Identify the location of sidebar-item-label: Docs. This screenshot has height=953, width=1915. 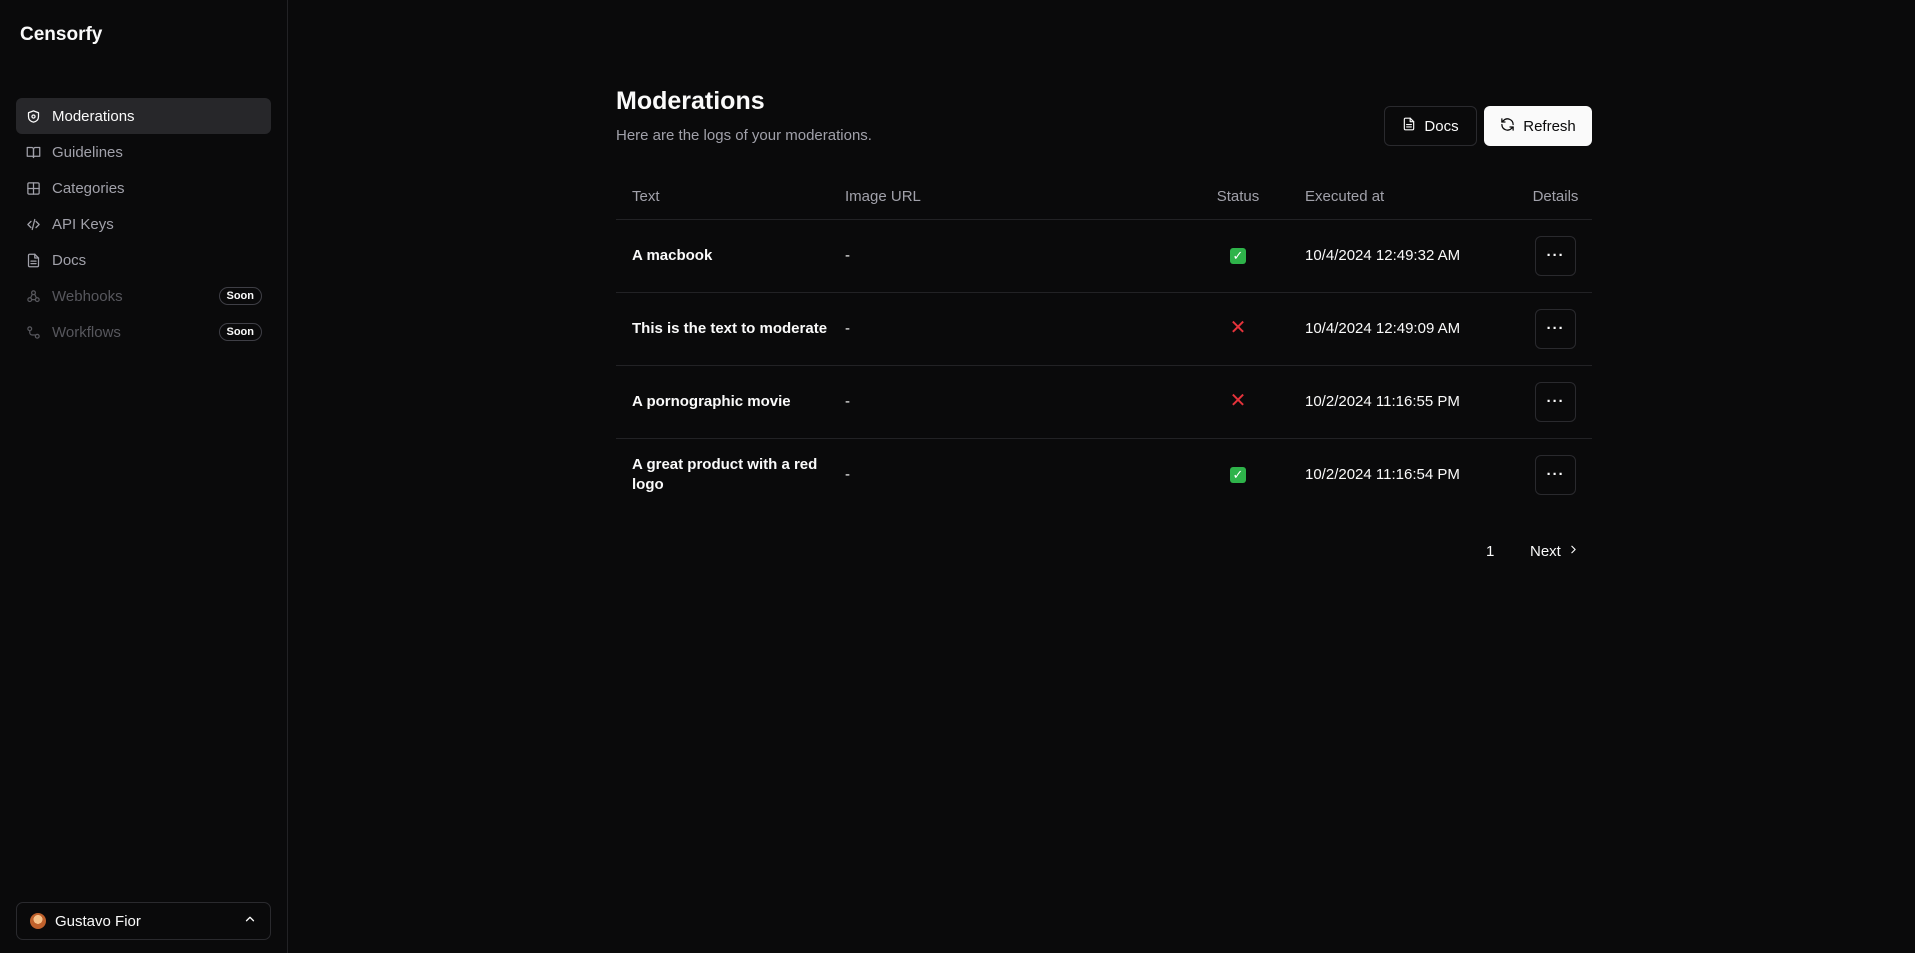
(69, 260).